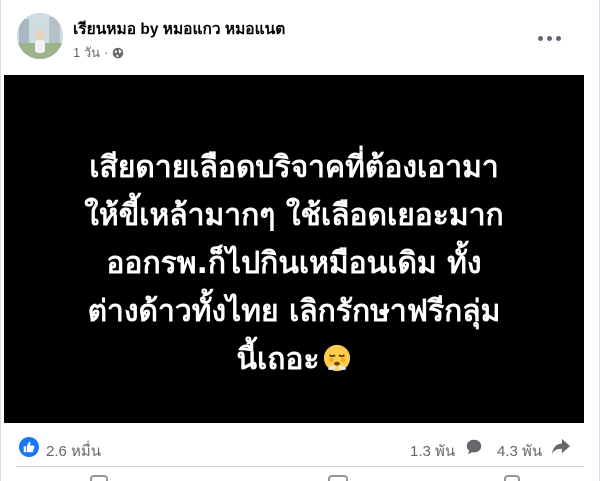 This screenshot has width=600, height=481. What do you see at coordinates (540, 38) in the screenshot?
I see `more-options-icon` at bounding box center [540, 38].